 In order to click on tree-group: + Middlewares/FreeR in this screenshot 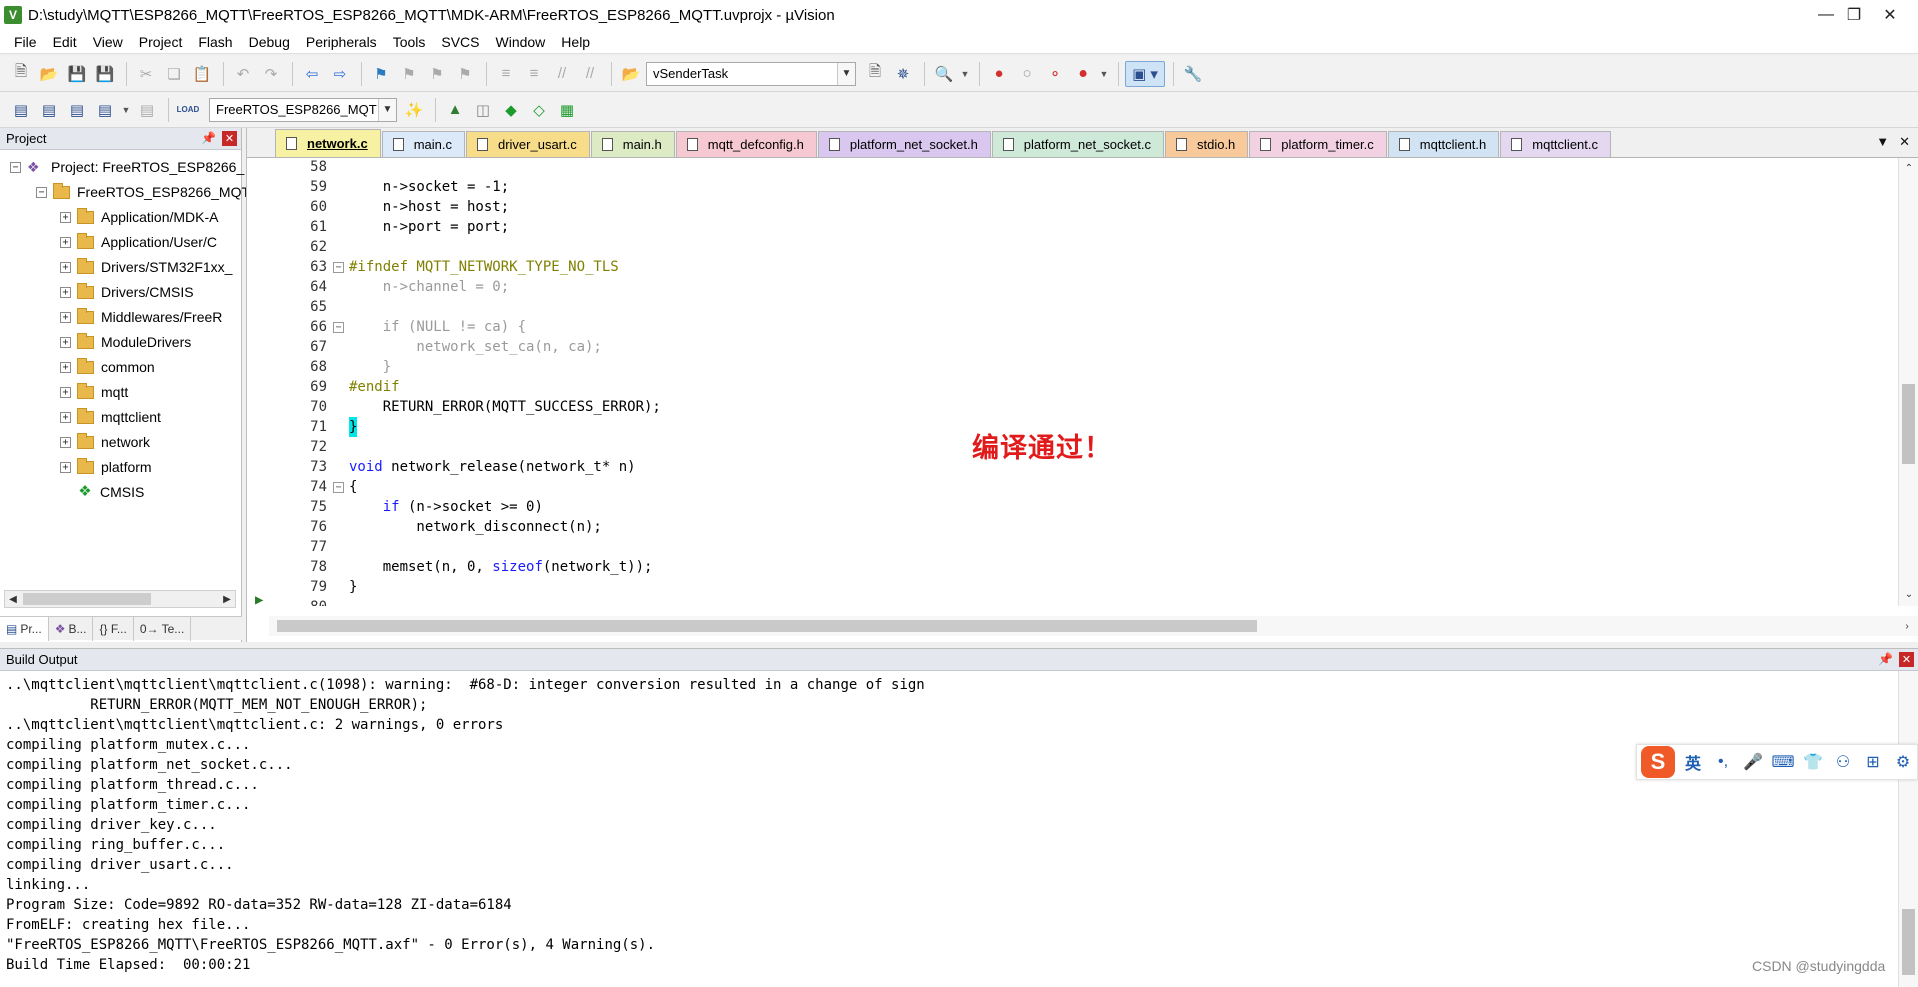, I will do `click(141, 317)`.